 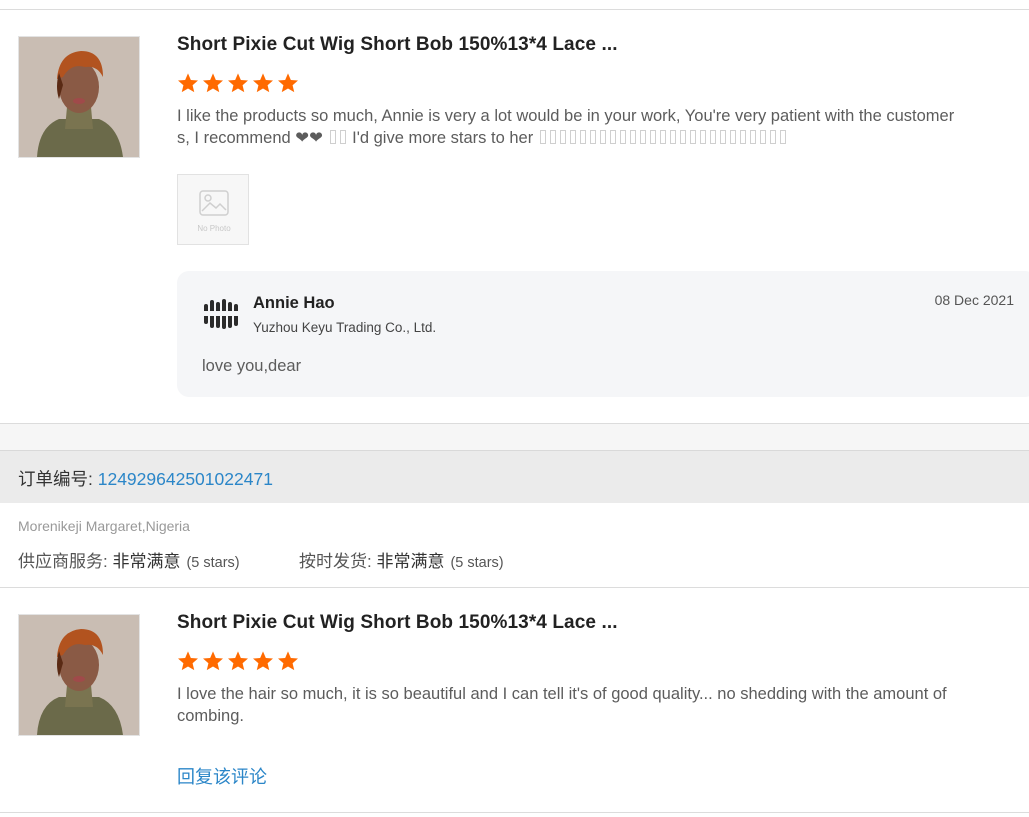 I want to click on reply-to-review-link: 回复该评论, so click(x=222, y=776).